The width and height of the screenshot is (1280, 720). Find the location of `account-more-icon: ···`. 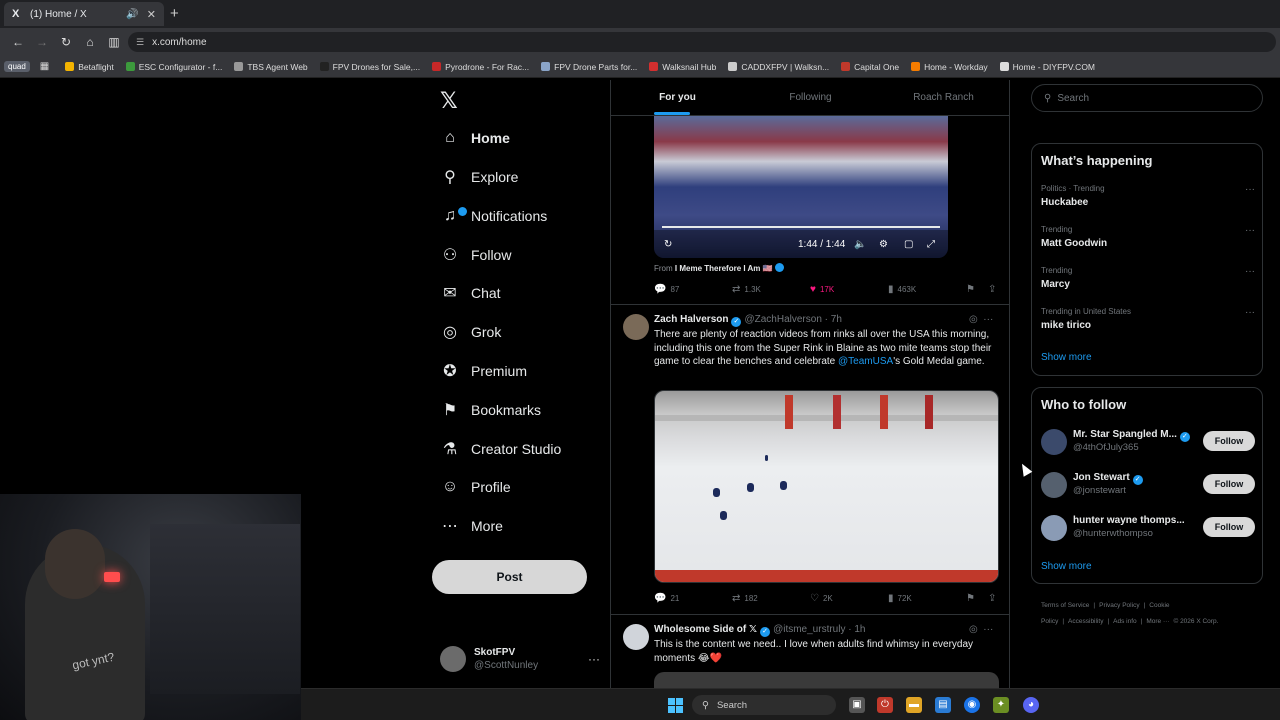

account-more-icon: ··· is located at coordinates (594, 659).